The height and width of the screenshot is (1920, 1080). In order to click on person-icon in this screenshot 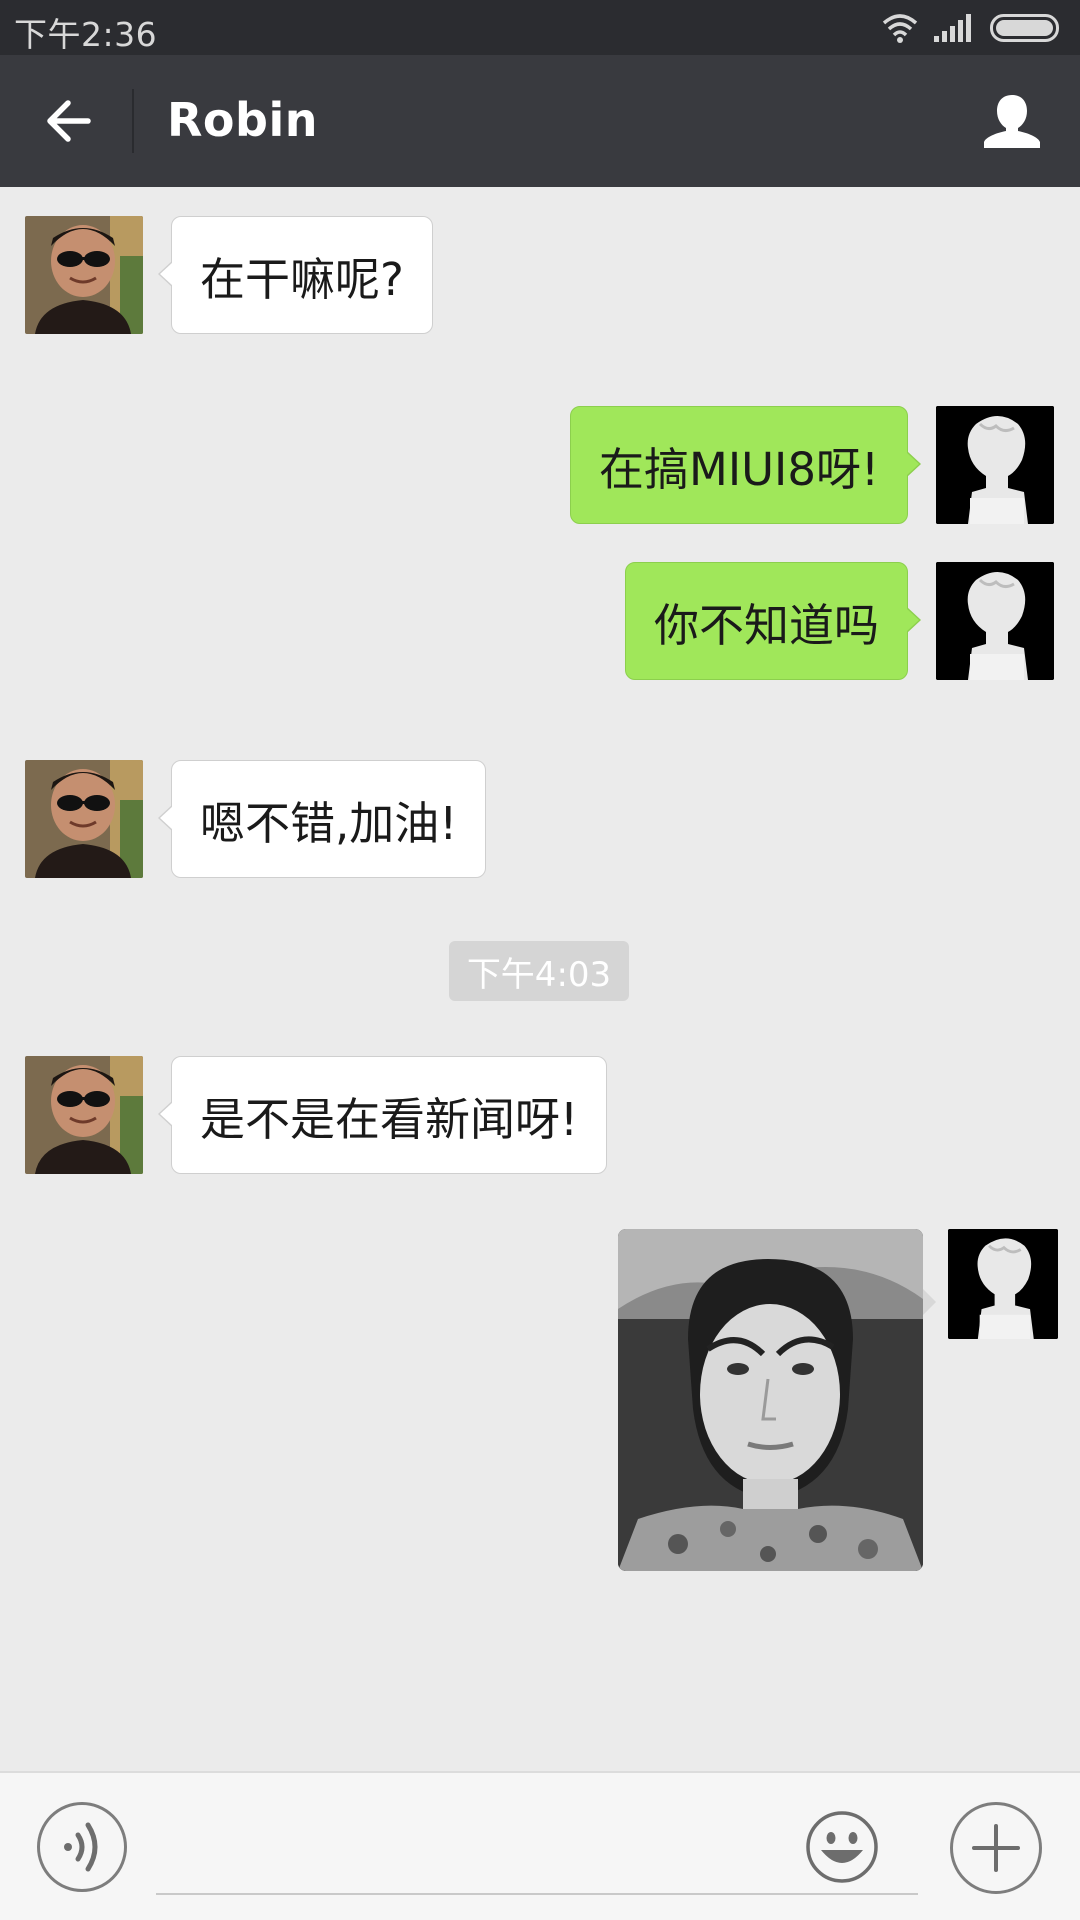, I will do `click(1012, 121)`.